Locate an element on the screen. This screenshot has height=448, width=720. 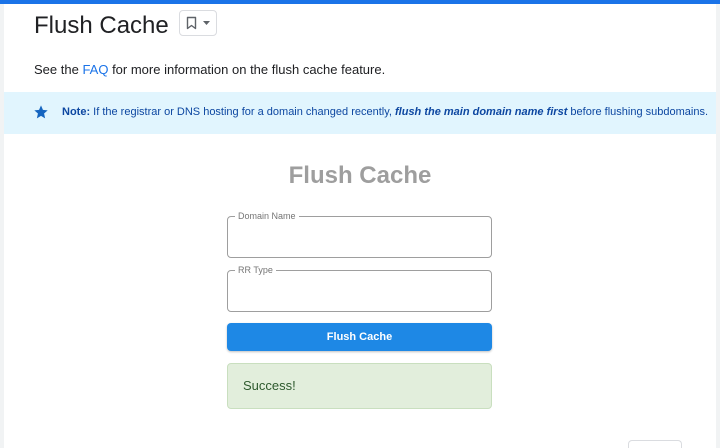
domain-name-field: Domain Name is located at coordinates (359, 234).